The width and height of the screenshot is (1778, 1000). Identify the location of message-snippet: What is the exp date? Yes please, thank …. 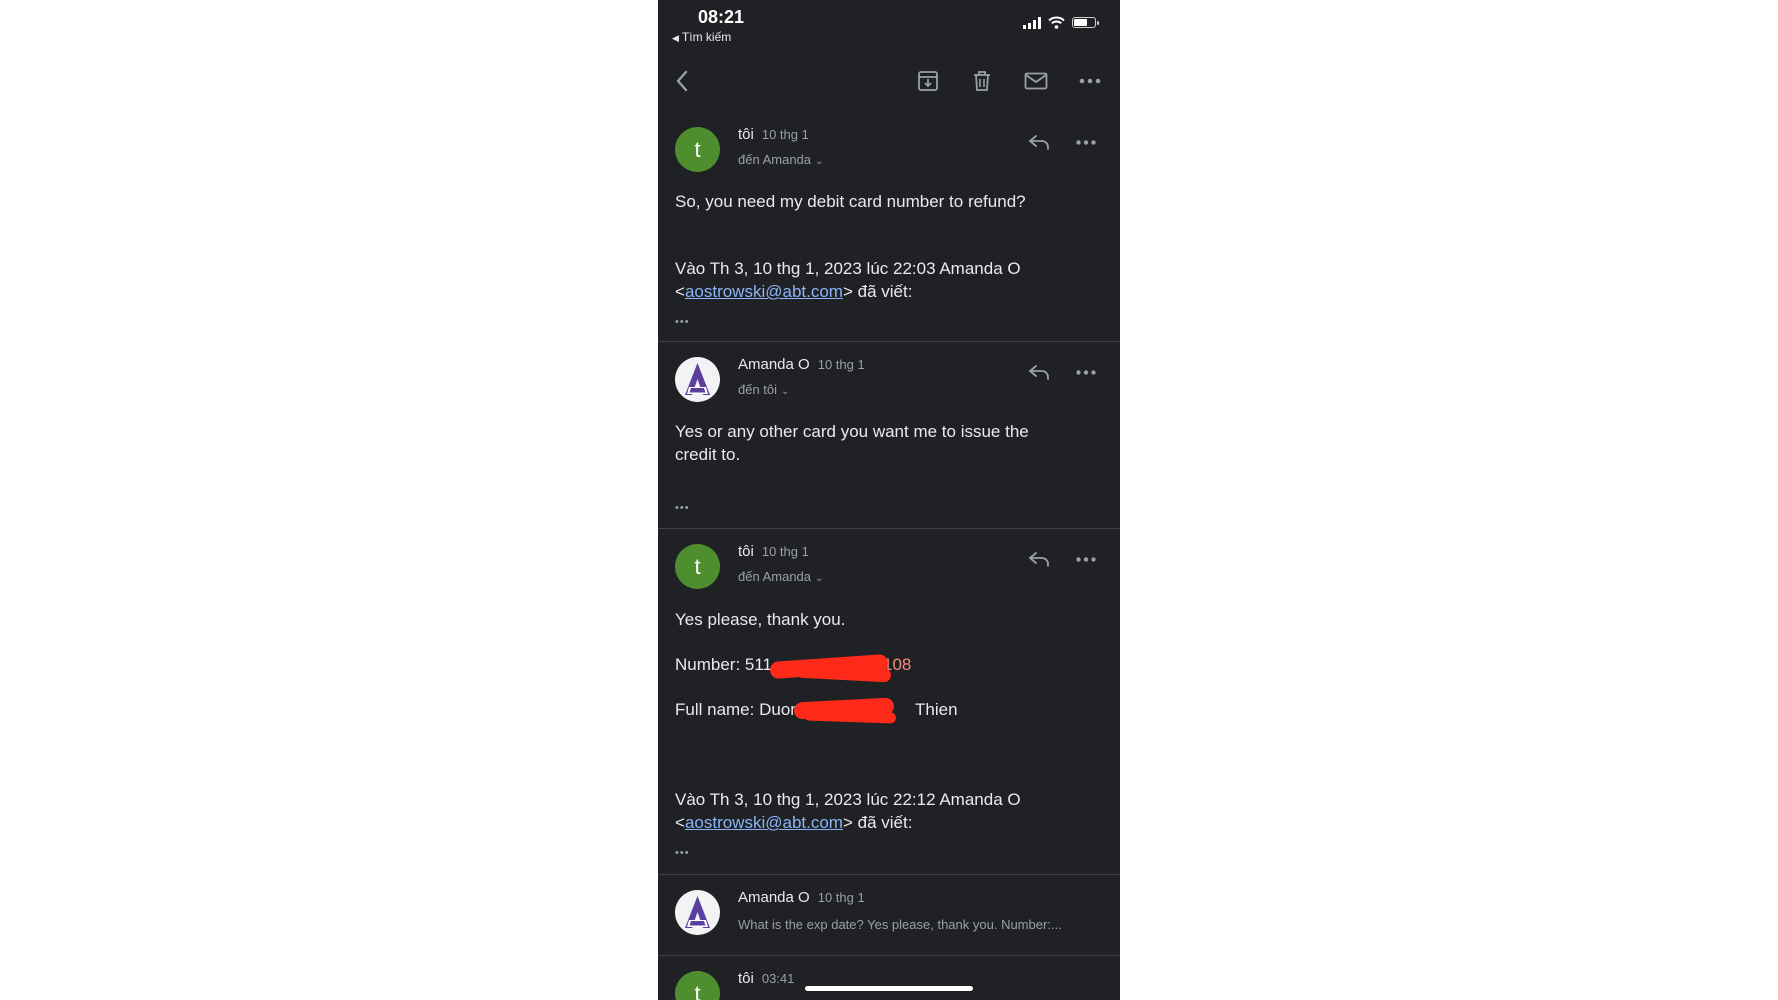
(900, 924).